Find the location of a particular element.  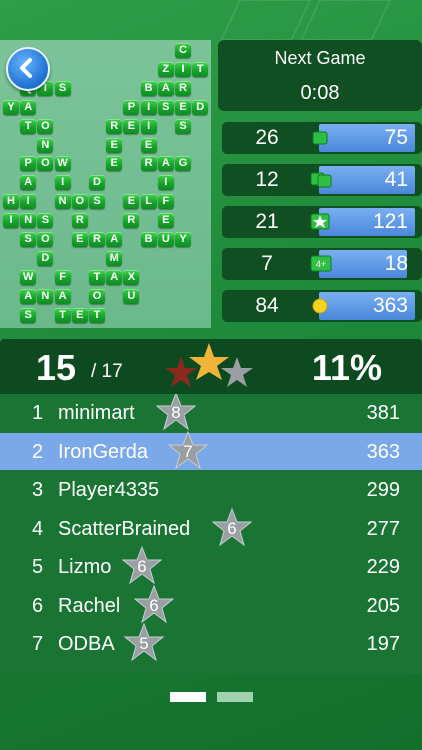

leaderboard-row: 6 Rachel 205 6 is located at coordinates (211, 604).